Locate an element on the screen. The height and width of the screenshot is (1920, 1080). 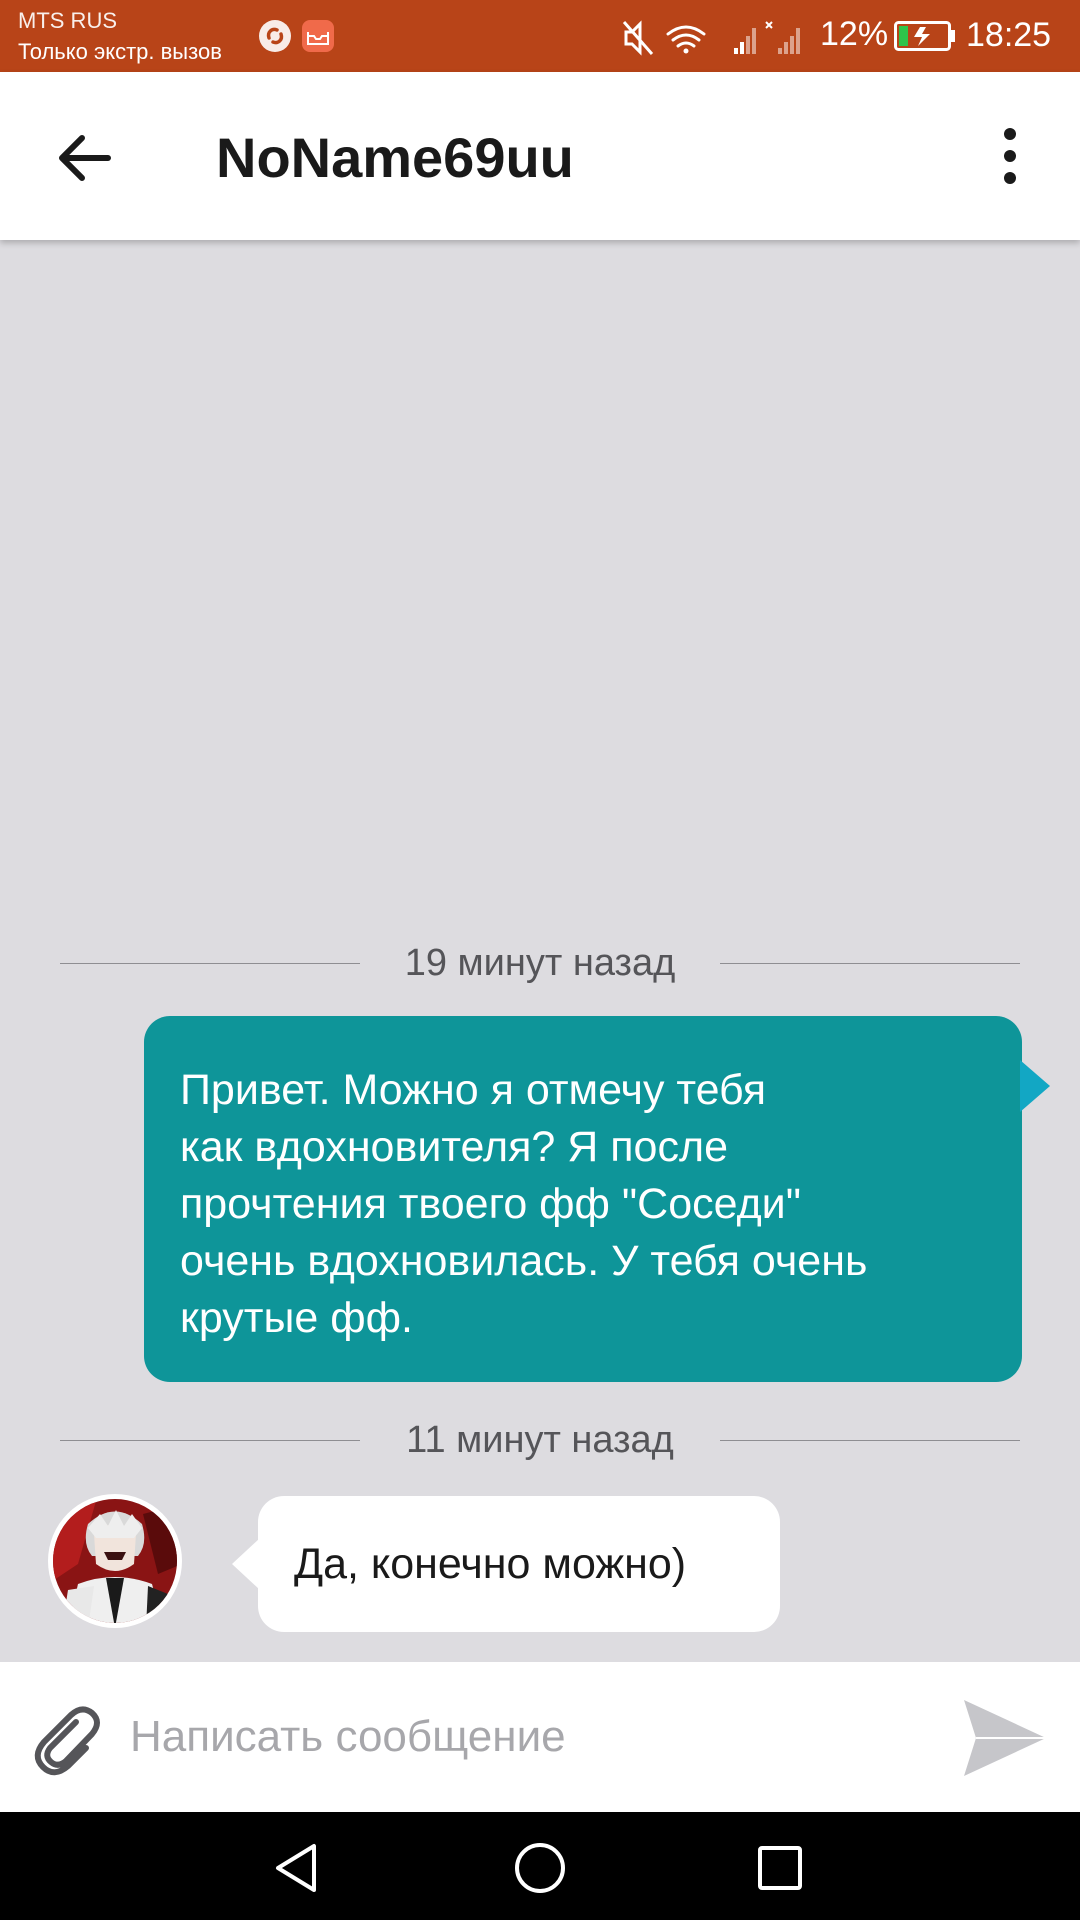
shazam-icon is located at coordinates (275, 36).